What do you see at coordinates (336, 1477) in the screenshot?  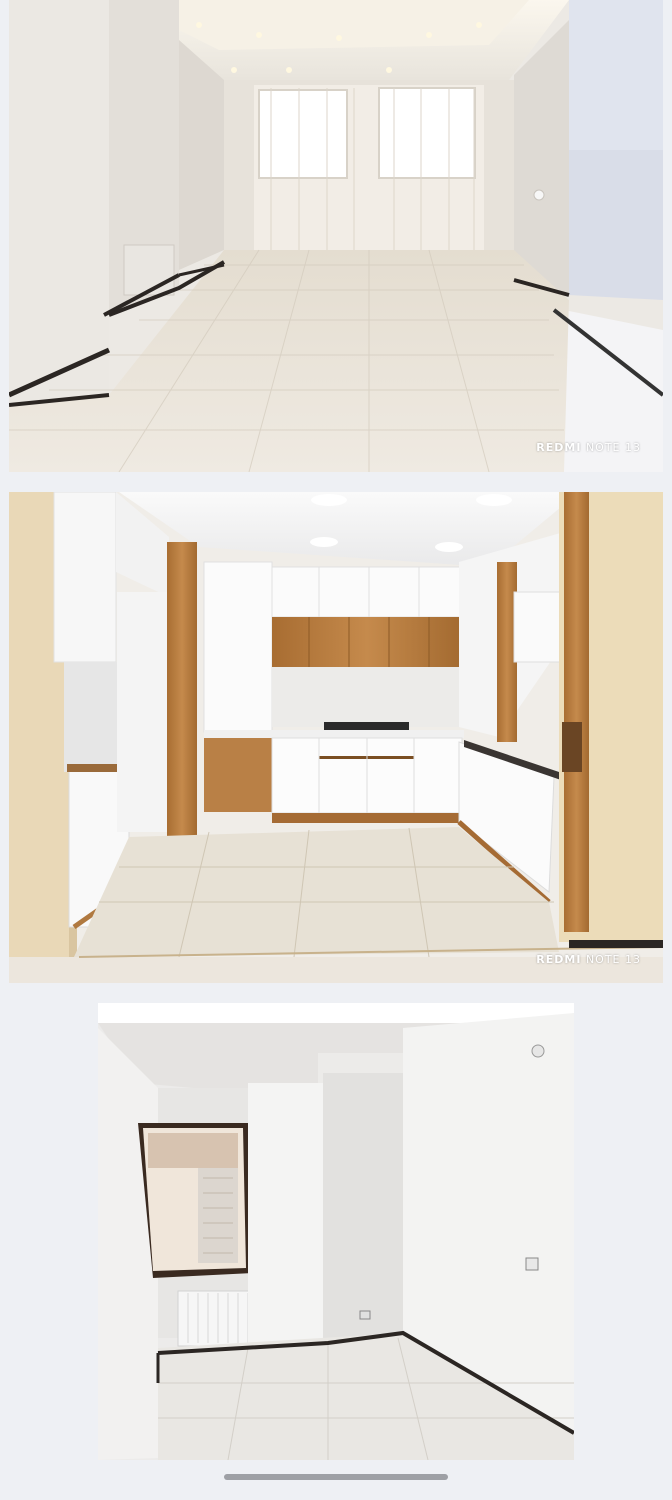 I see `home-indicator-bar` at bounding box center [336, 1477].